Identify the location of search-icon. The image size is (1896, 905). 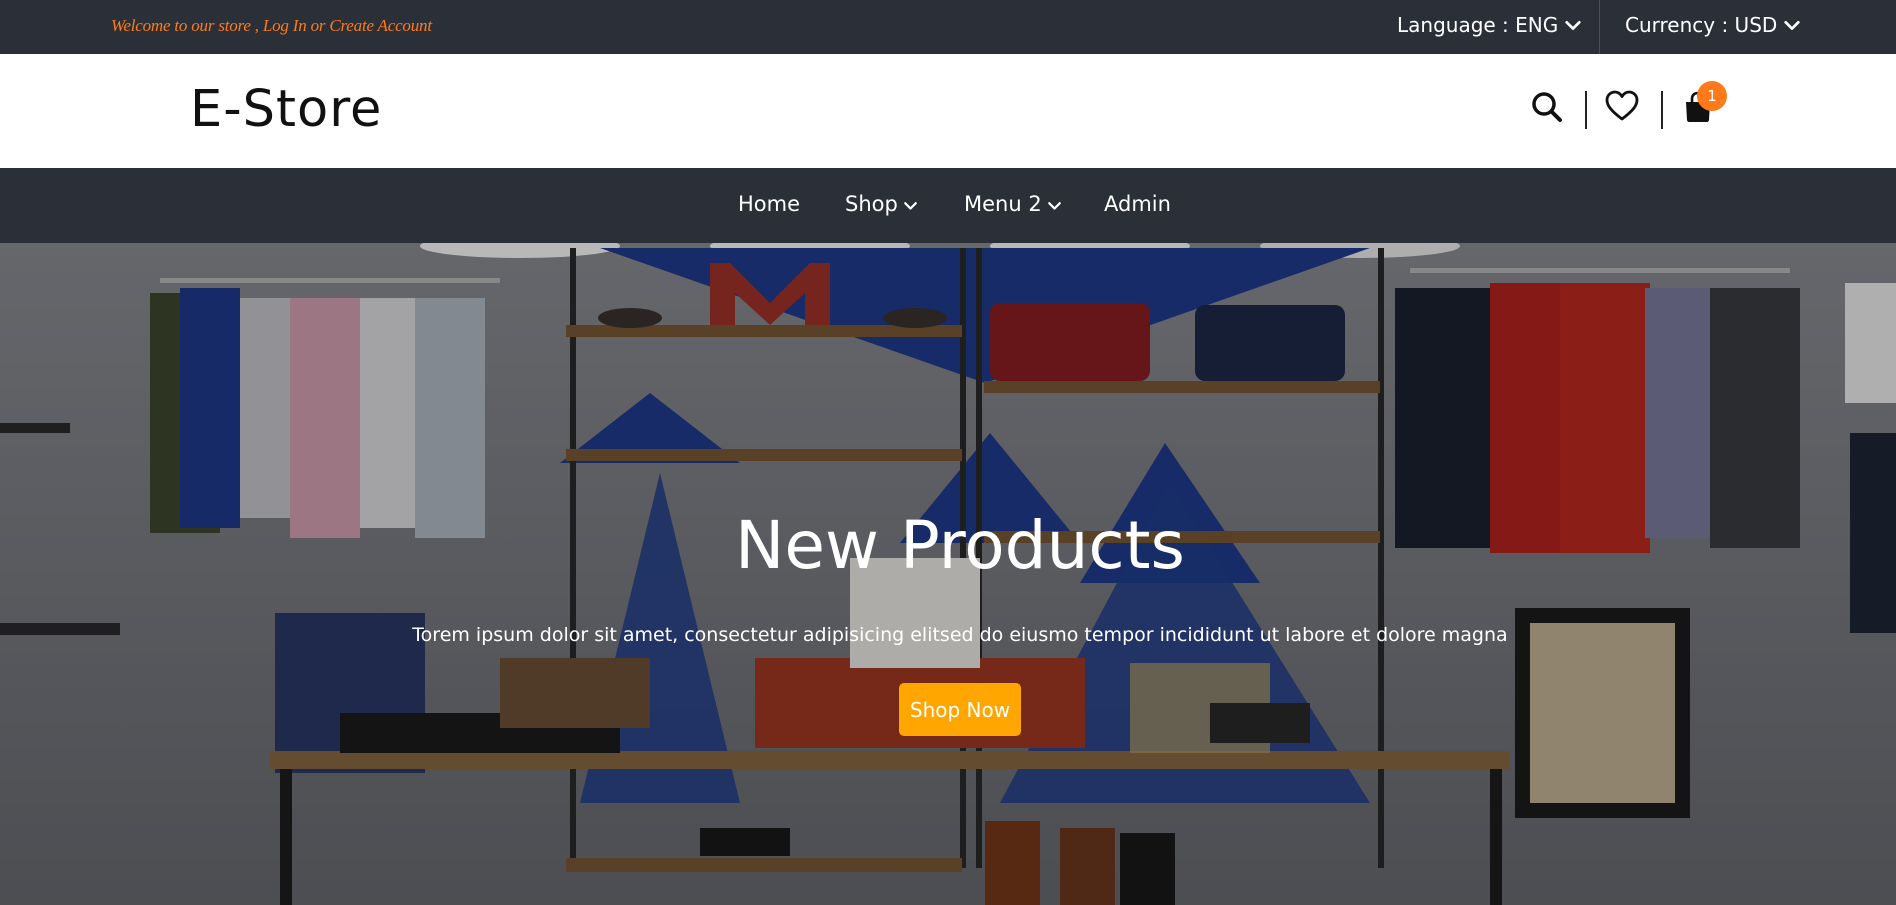
(1547, 107).